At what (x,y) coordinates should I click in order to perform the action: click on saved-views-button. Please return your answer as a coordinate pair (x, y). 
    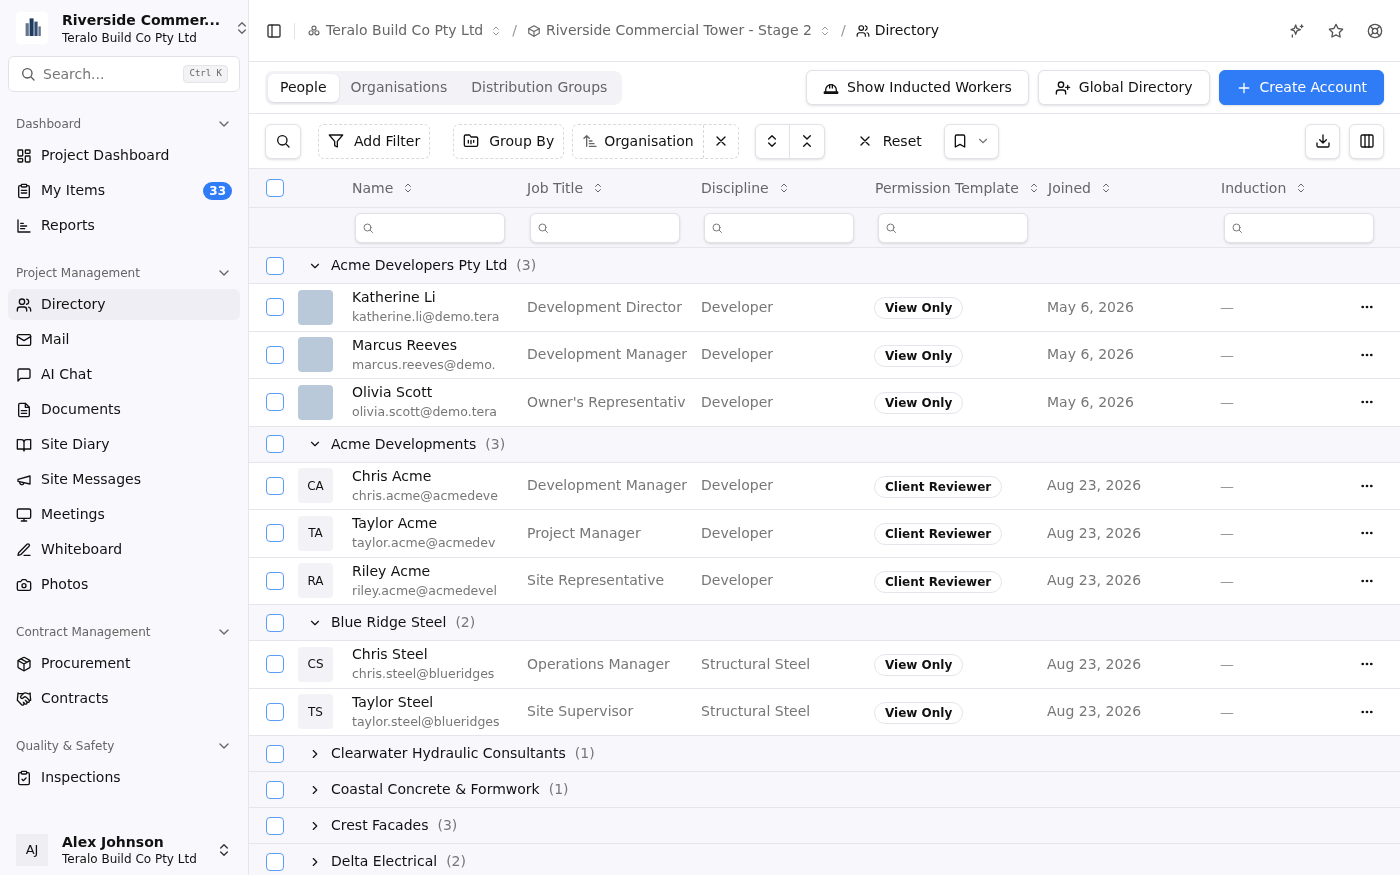
    Looking at the image, I should click on (971, 141).